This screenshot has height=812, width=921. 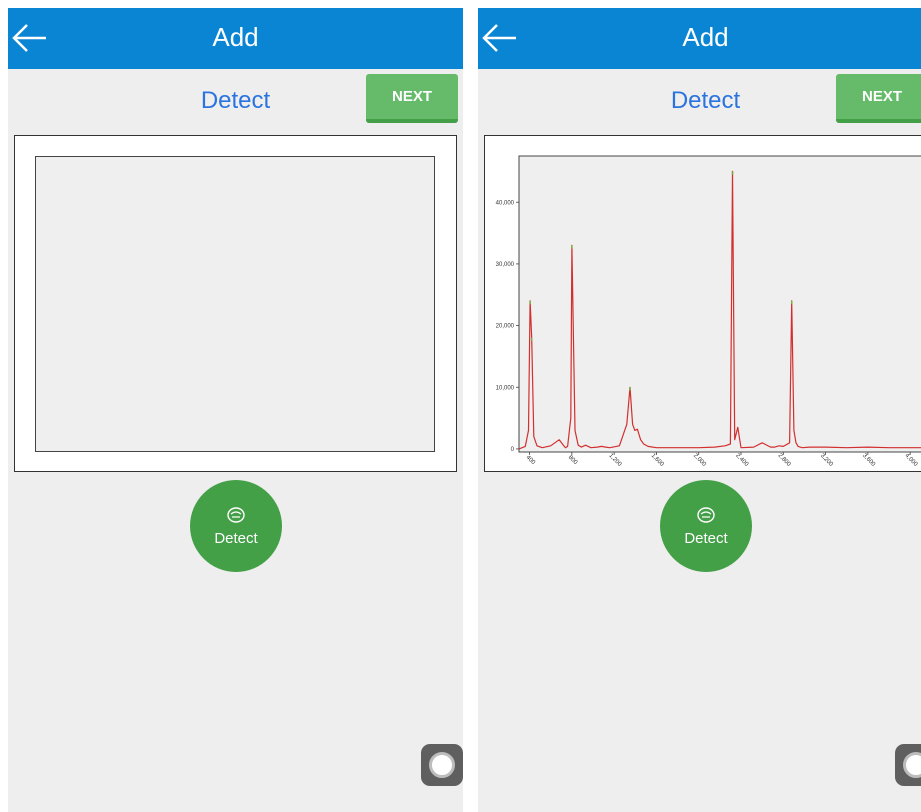 I want to click on x-tick-label: 3,200, so click(x=826, y=460).